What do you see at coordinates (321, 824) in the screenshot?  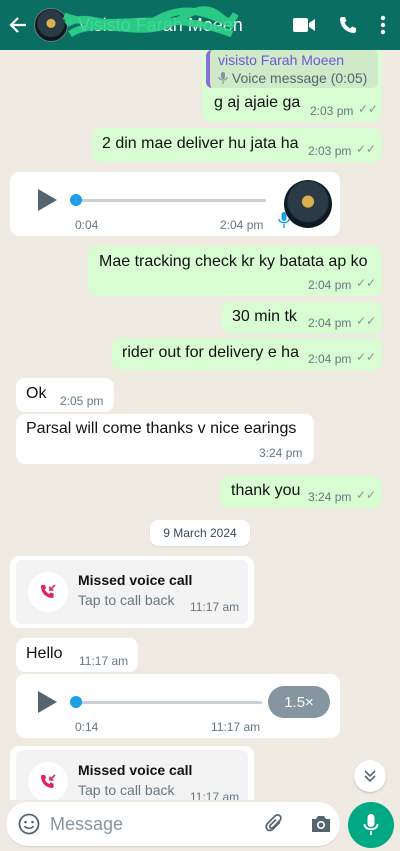 I see `camera-icon` at bounding box center [321, 824].